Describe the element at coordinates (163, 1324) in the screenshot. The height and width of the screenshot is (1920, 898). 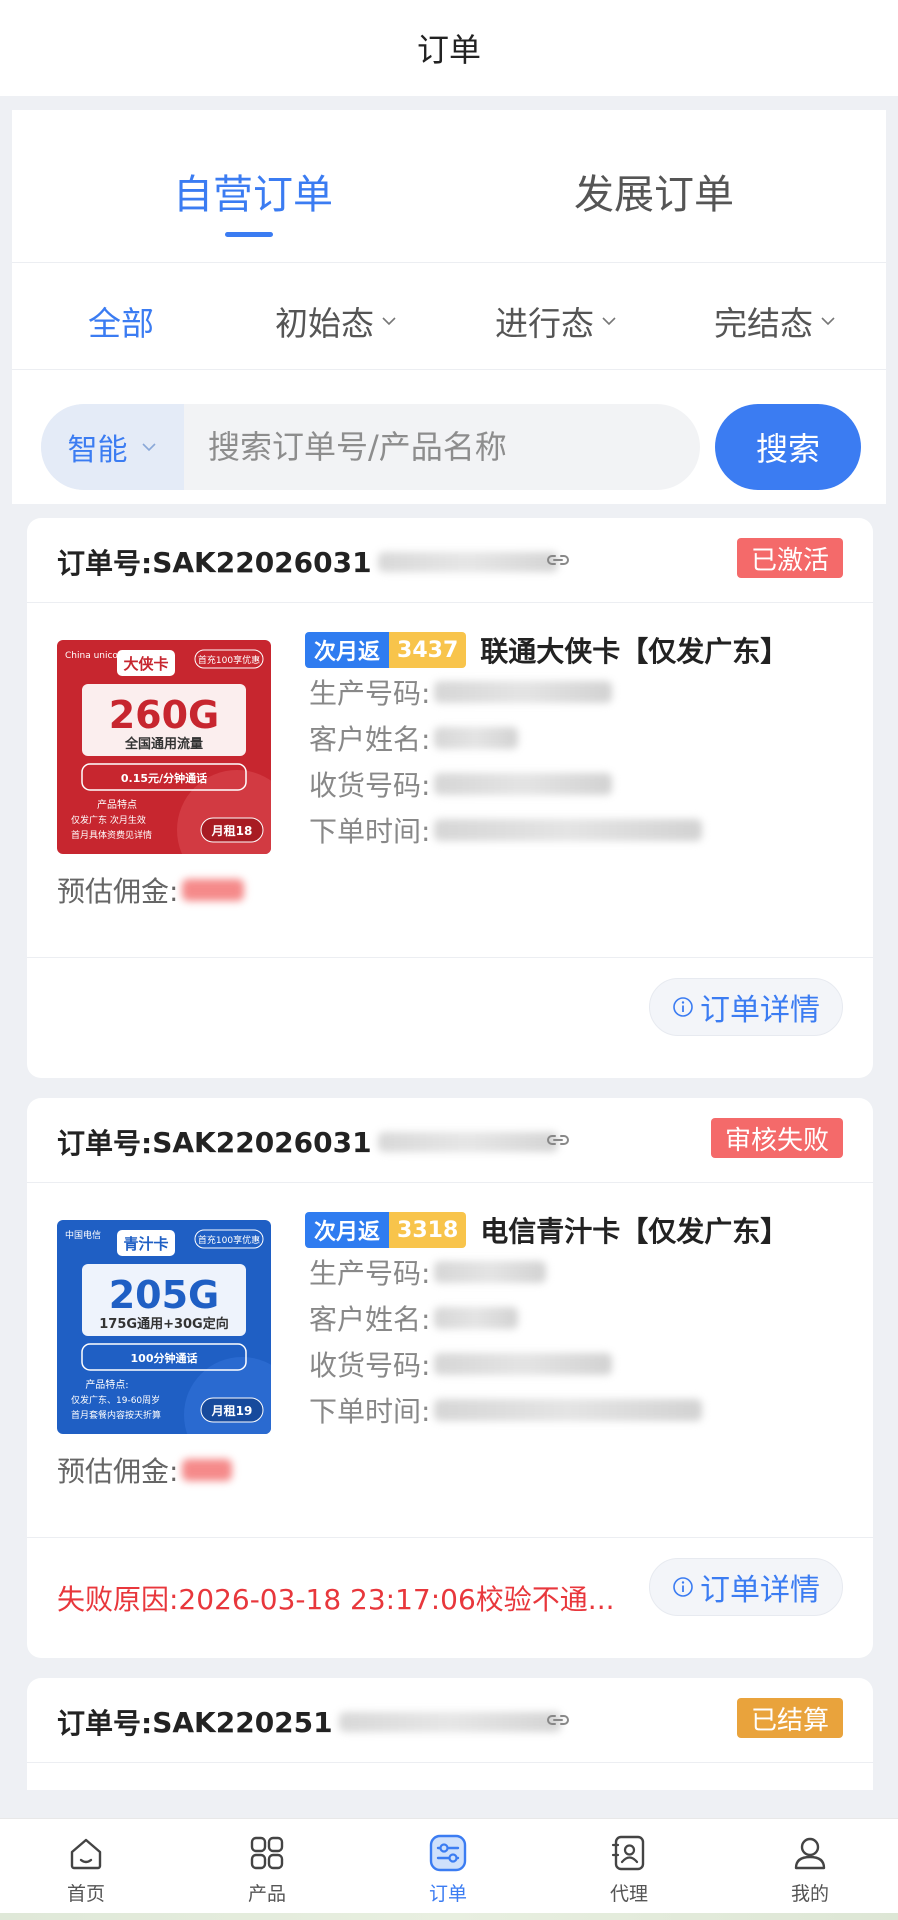
I see `card-subtitle: 175G通用+30G定向` at that location.